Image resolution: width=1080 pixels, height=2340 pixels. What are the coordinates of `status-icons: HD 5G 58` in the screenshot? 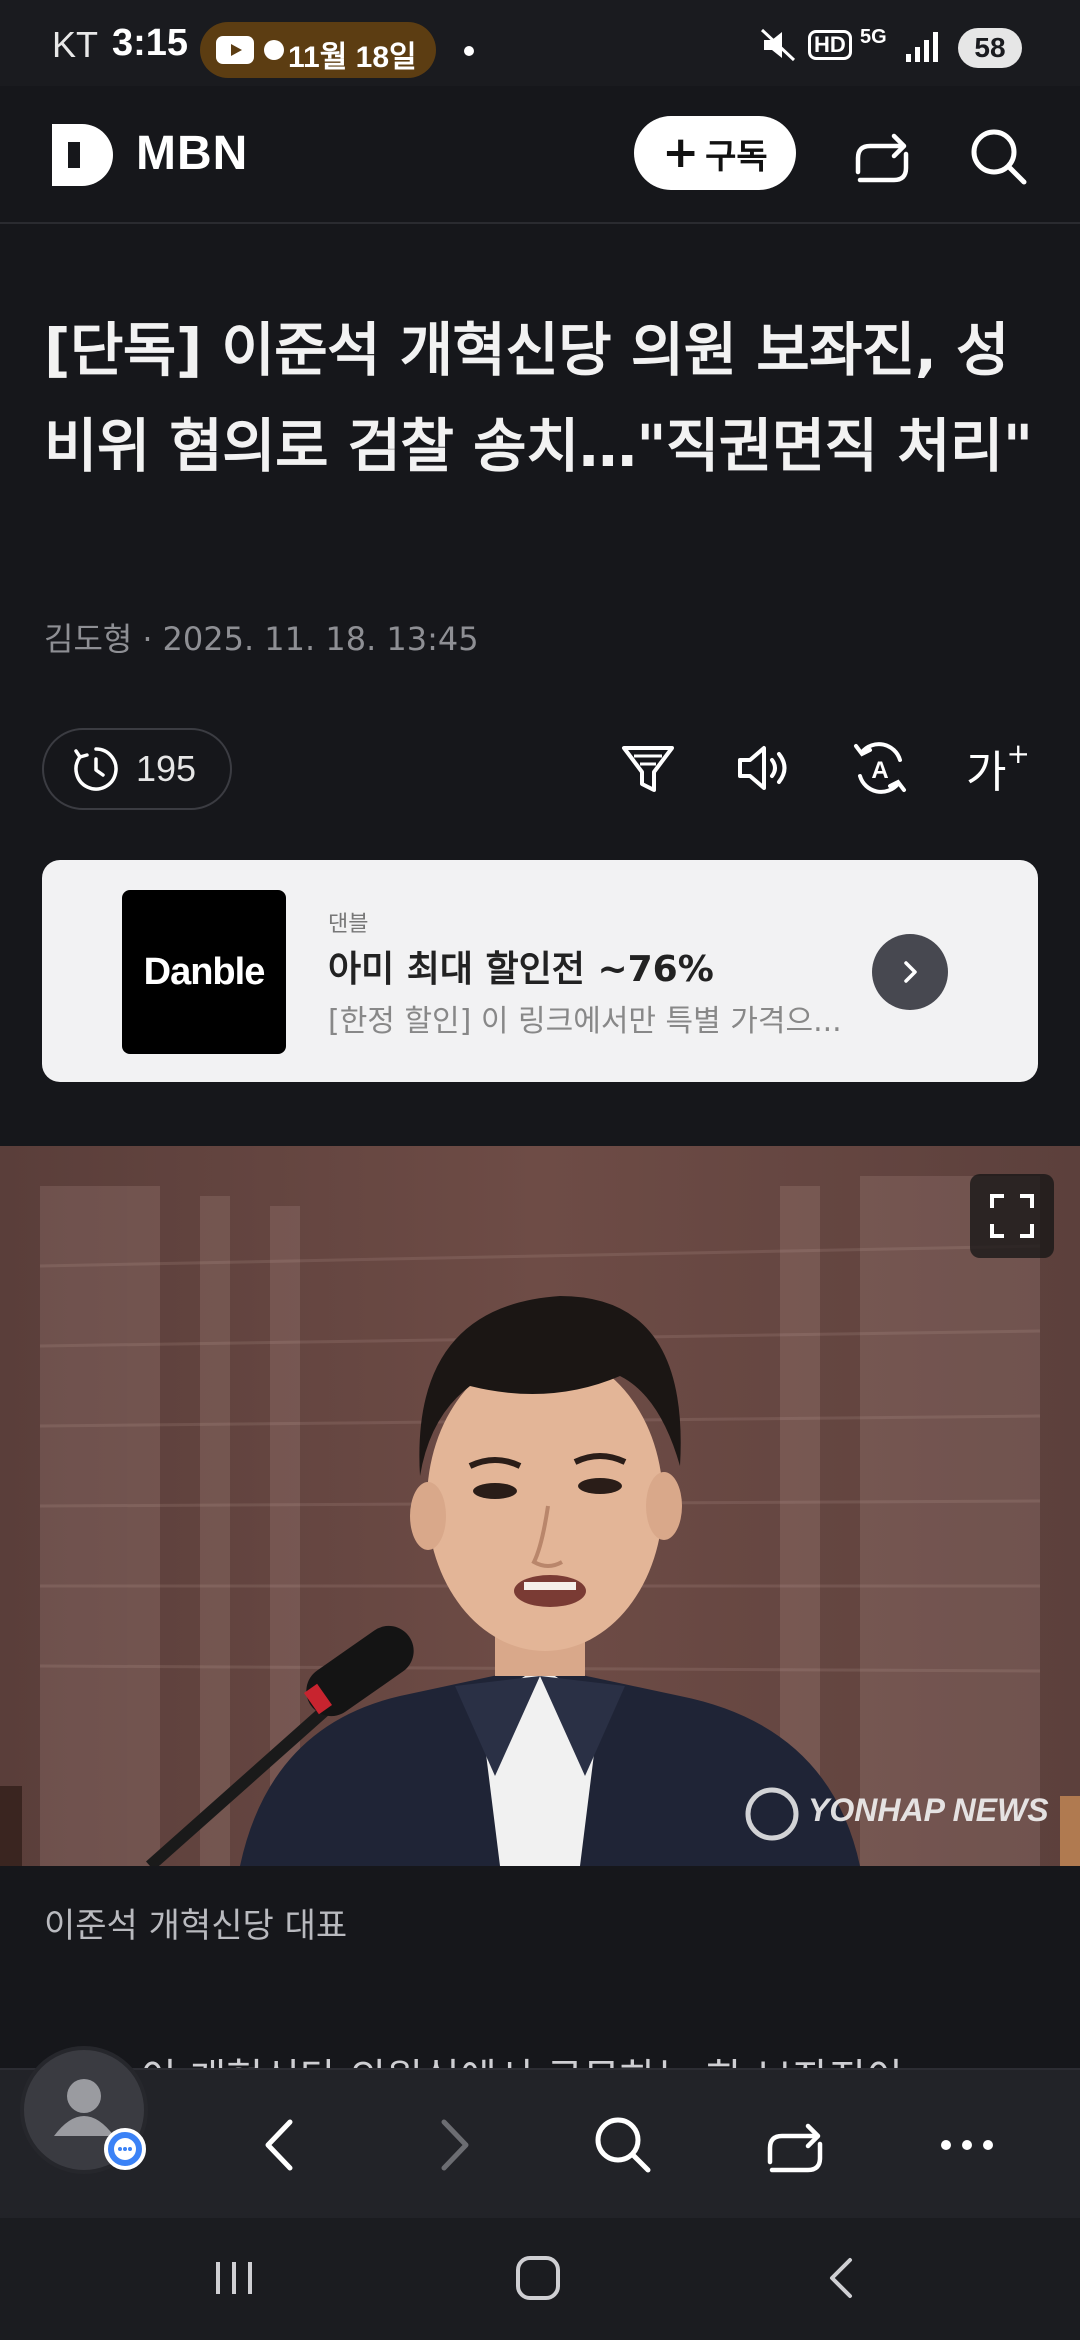 It's located at (920, 43).